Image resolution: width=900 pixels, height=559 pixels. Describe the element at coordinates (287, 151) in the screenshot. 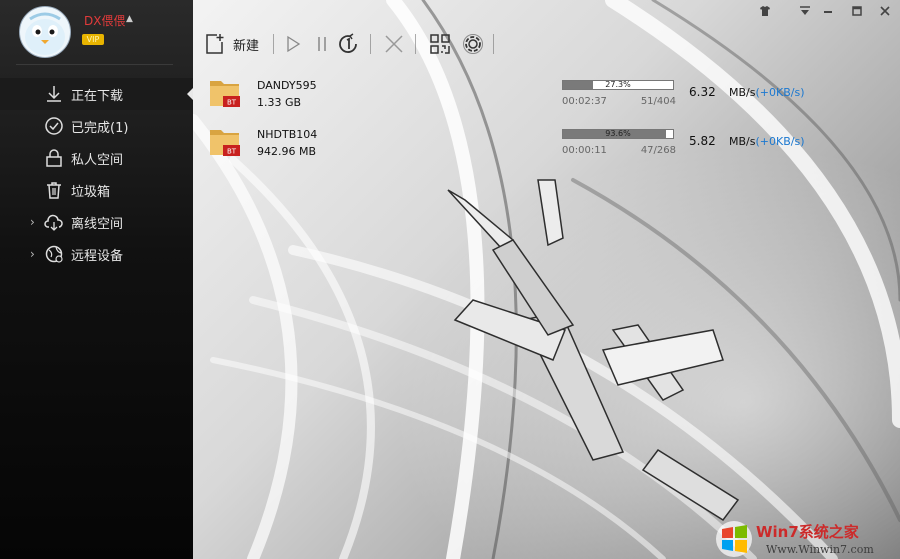

I see `file-size: 942.96 MB` at that location.